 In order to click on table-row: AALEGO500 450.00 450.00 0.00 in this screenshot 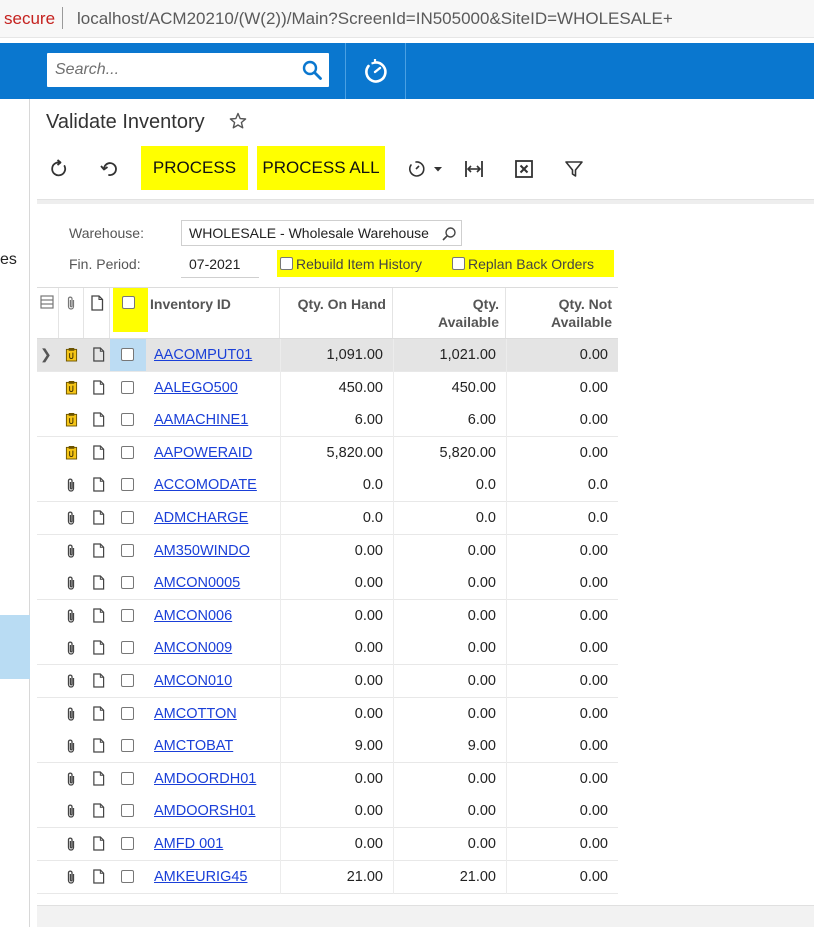, I will do `click(327, 388)`.